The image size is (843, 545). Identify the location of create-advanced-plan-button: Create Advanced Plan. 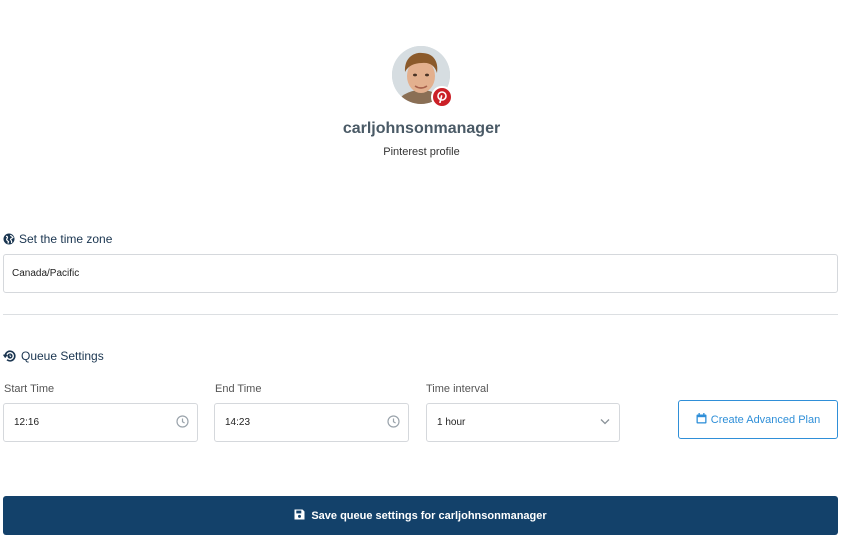
(758, 419).